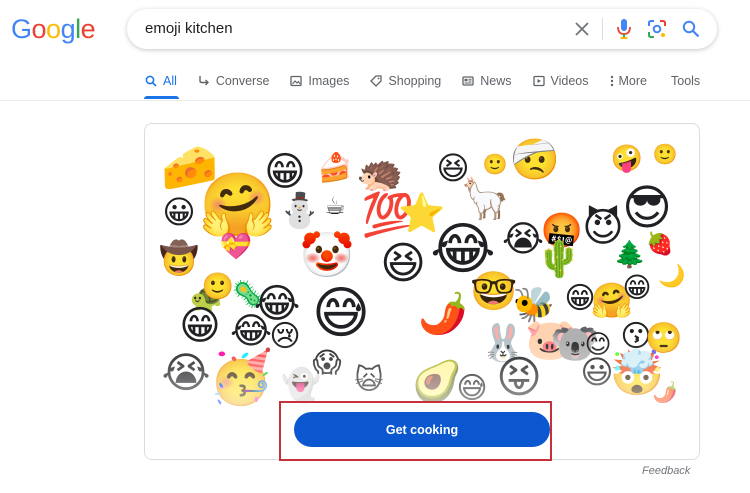 Image resolution: width=750 pixels, height=493 pixels. I want to click on tab-news: News, so click(486, 81).